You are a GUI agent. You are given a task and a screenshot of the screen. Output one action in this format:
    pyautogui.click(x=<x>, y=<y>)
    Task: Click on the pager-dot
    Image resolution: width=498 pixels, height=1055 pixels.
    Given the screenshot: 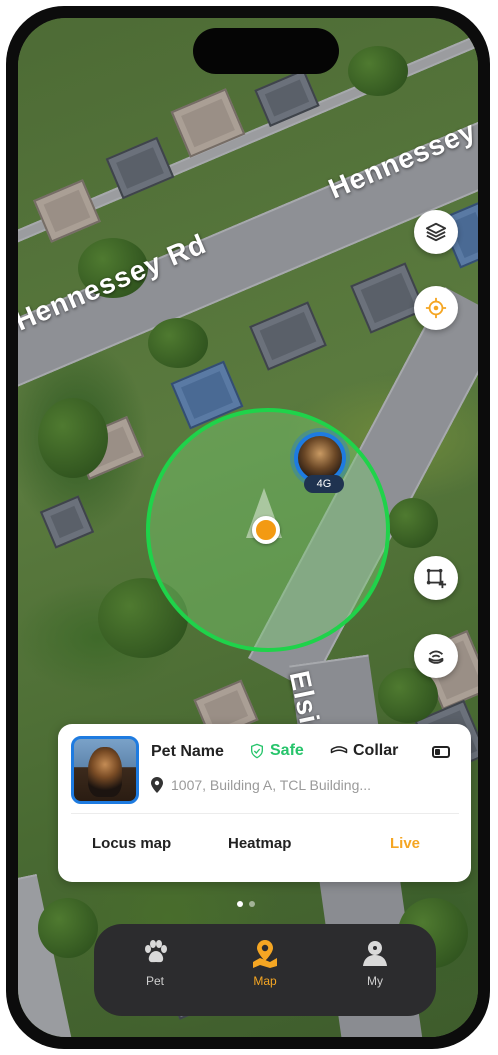 What is the action you would take?
    pyautogui.click(x=252, y=904)
    